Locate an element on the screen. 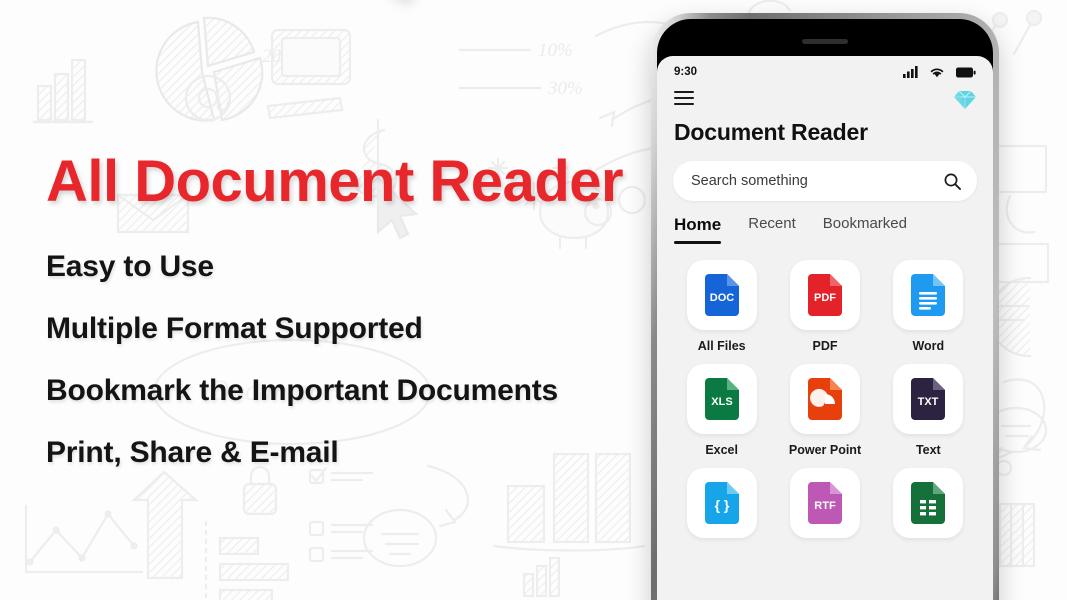 The image size is (1067, 600). grid-item-label: All Files is located at coordinates (721, 346).